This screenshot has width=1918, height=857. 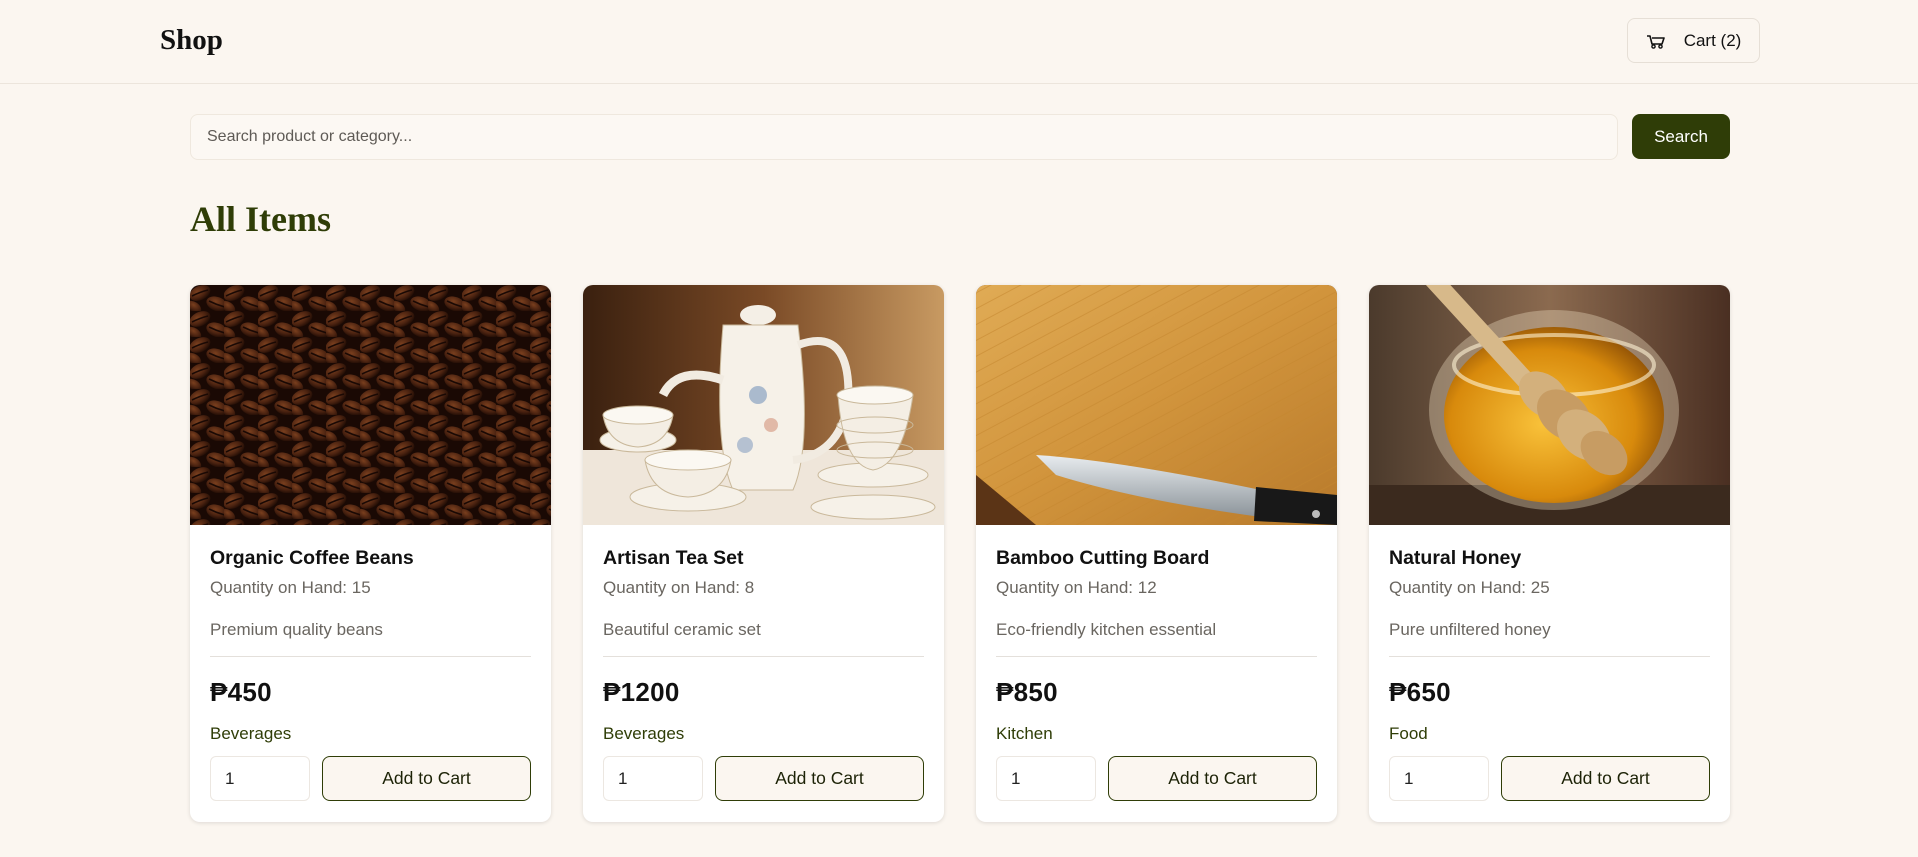 What do you see at coordinates (673, 558) in the screenshot?
I see `product-name: Artisan Tea Set` at bounding box center [673, 558].